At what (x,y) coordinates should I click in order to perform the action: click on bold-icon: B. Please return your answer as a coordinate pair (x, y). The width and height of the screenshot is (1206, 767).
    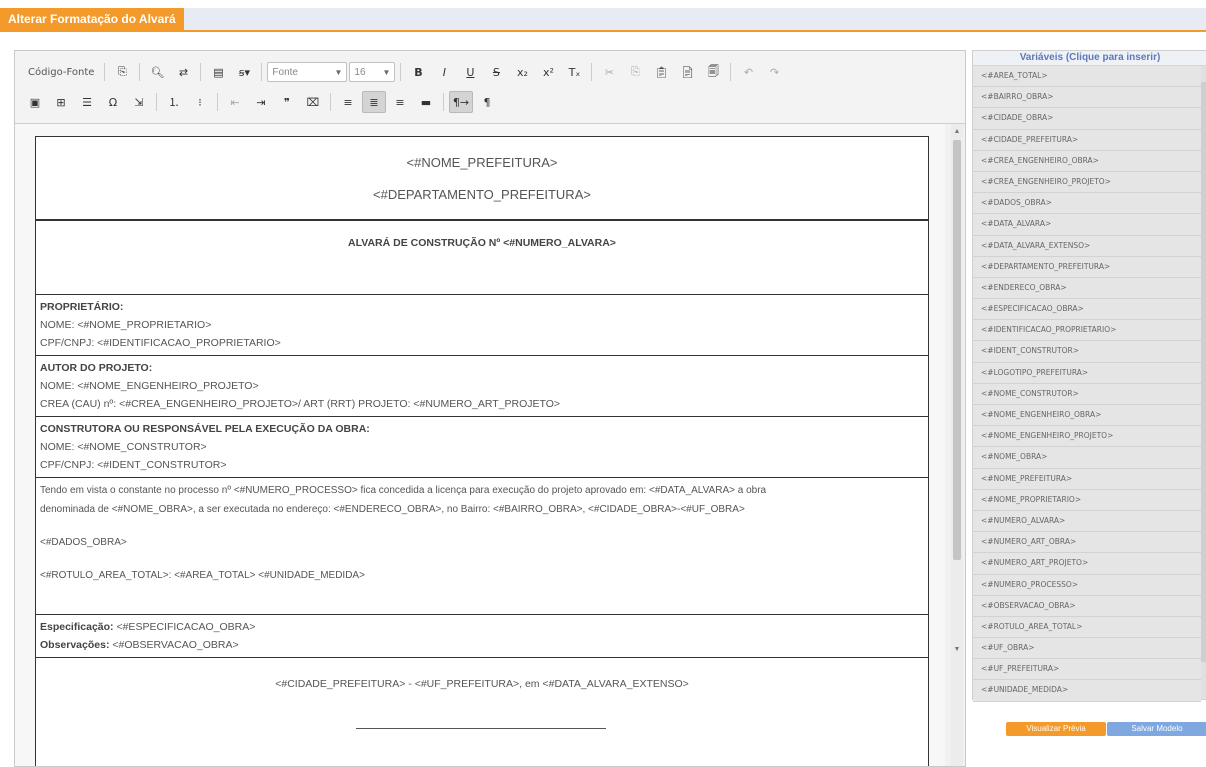
    Looking at the image, I should click on (418, 72).